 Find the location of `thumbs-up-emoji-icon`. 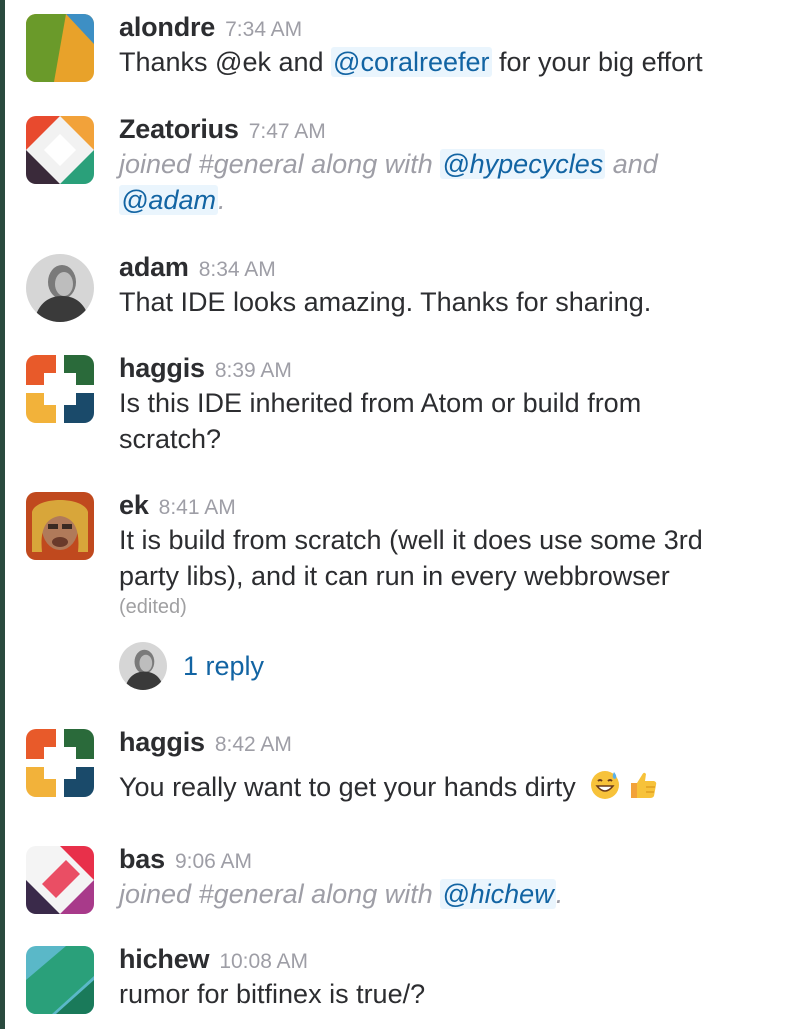

thumbs-up-emoji-icon is located at coordinates (643, 785).